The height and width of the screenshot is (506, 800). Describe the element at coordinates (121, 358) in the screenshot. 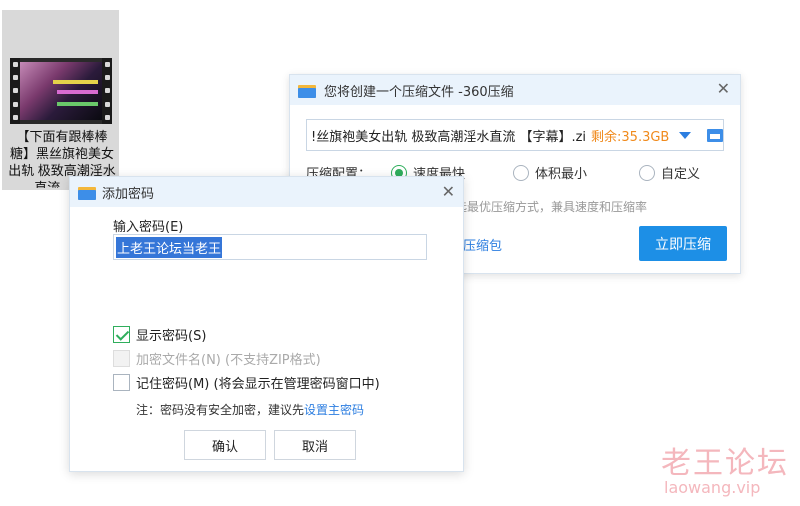

I see `encrypt-filenames-checkbox` at that location.